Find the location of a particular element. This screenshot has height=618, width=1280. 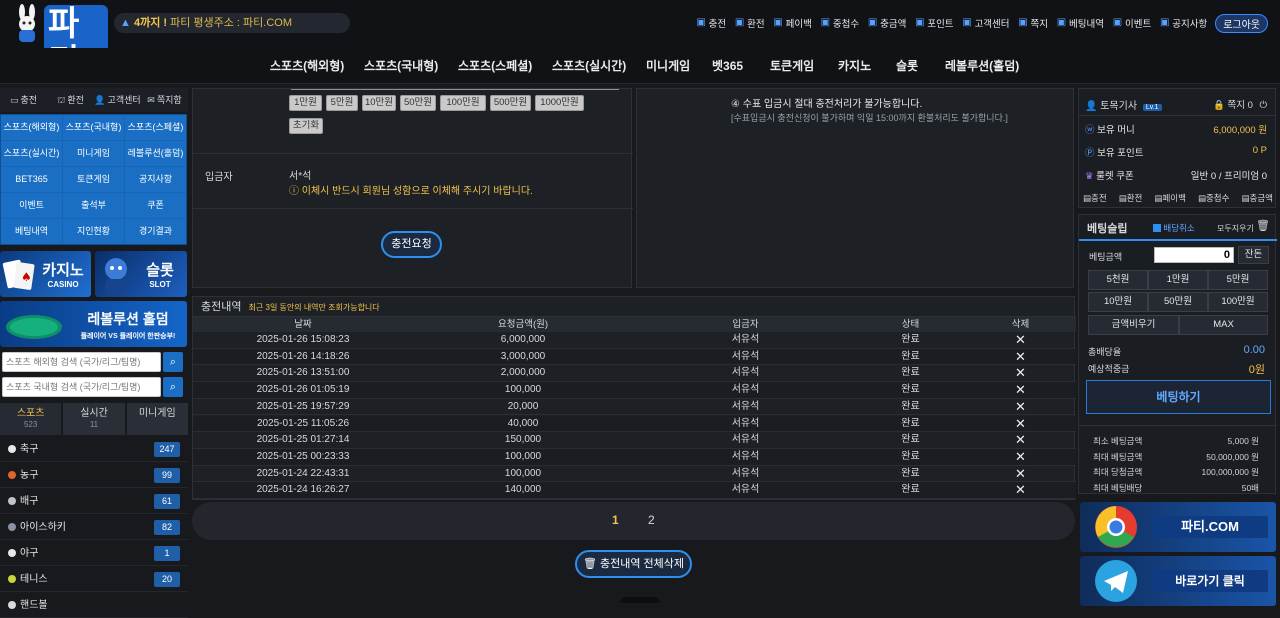

amount-button-0: 1만원 is located at coordinates (305, 103).